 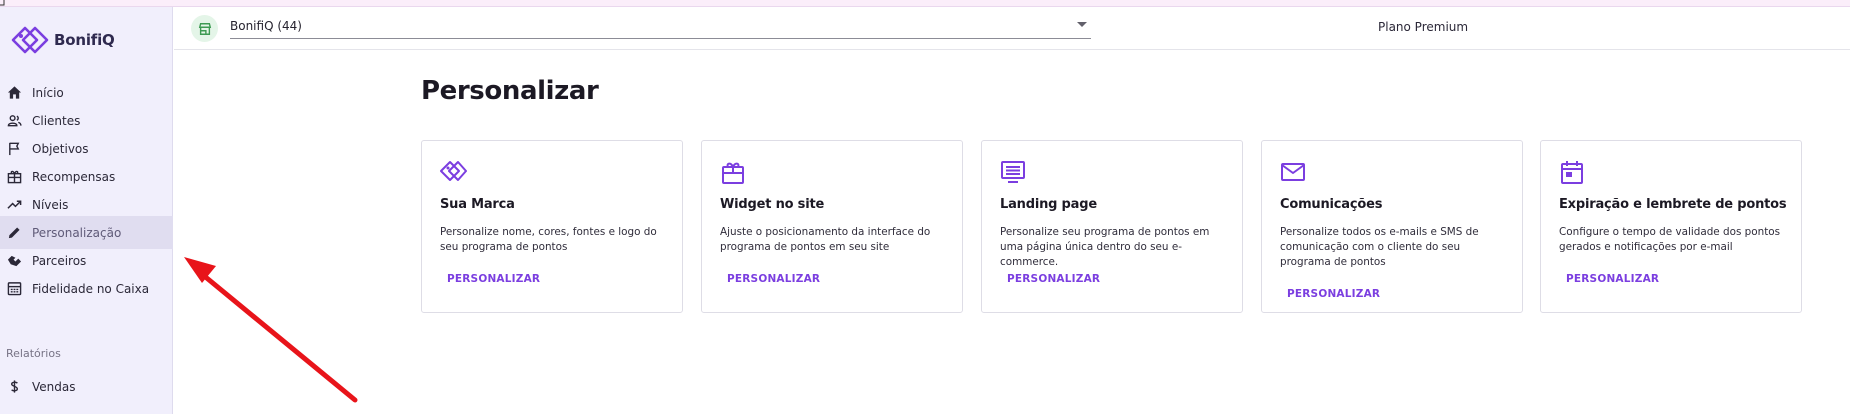 I want to click on home-icon, so click(x=14, y=92).